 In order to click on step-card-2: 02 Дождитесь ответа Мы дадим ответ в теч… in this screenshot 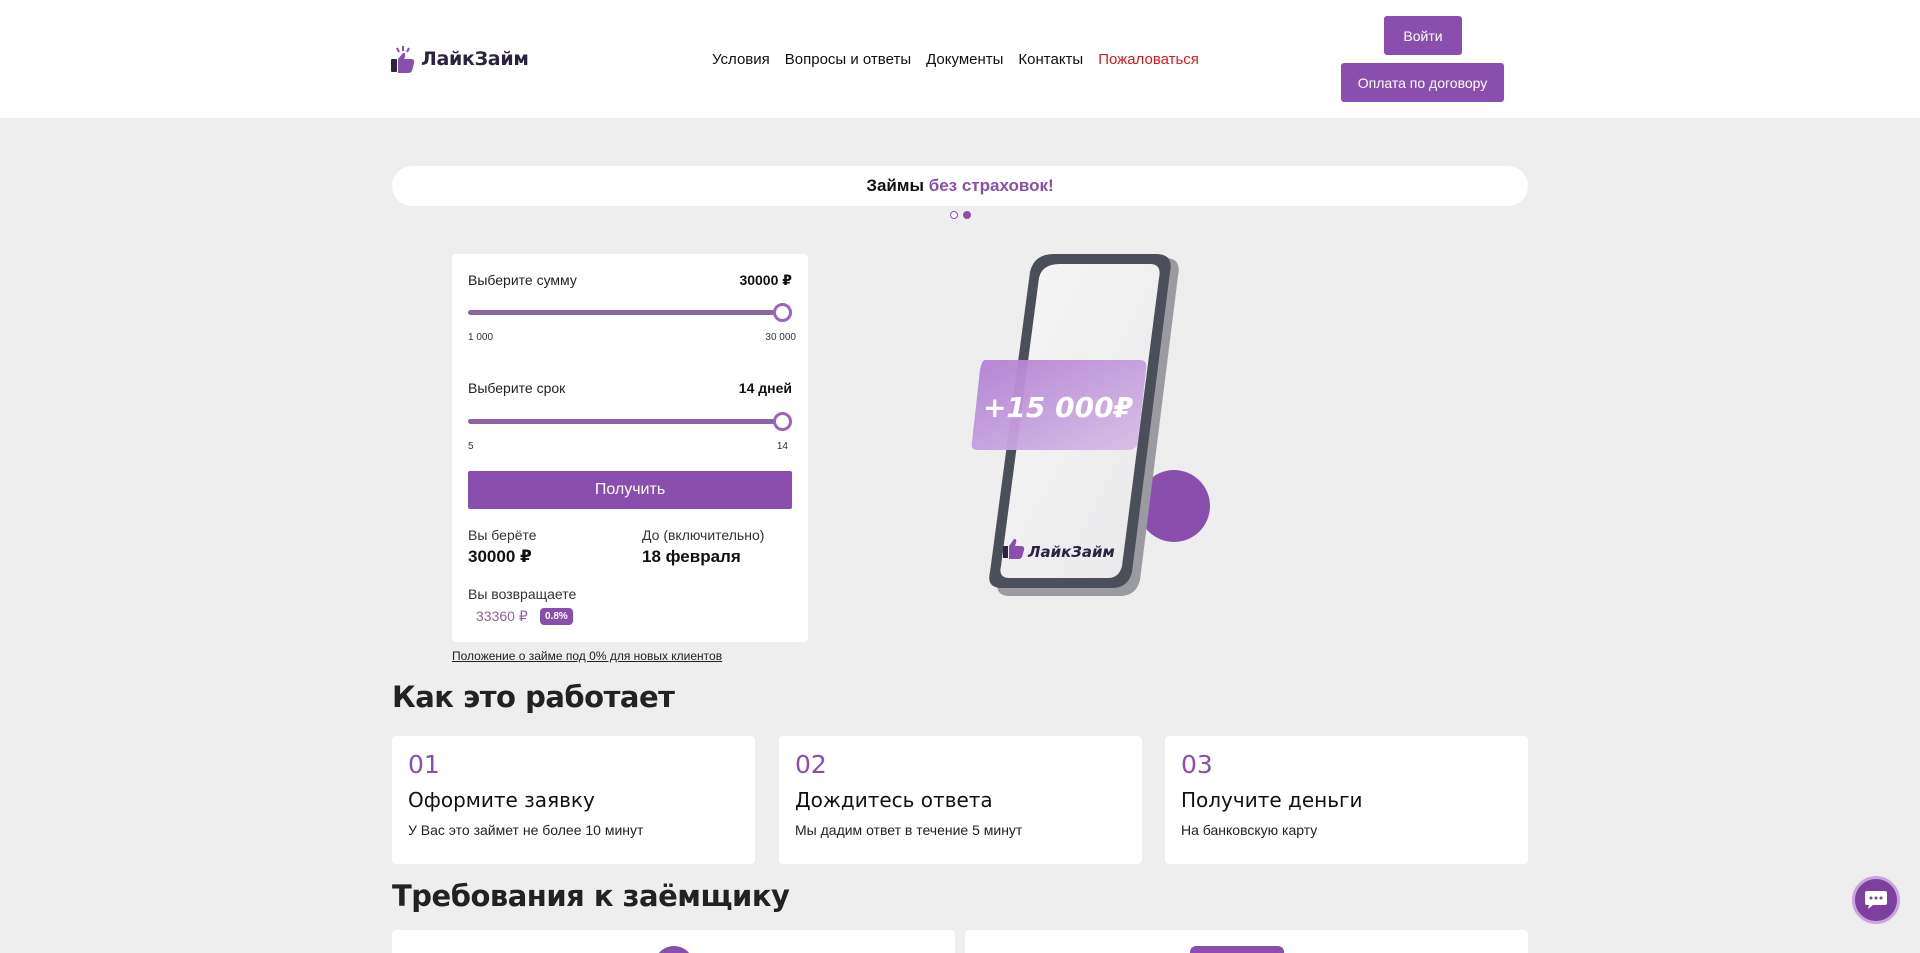, I will do `click(960, 800)`.